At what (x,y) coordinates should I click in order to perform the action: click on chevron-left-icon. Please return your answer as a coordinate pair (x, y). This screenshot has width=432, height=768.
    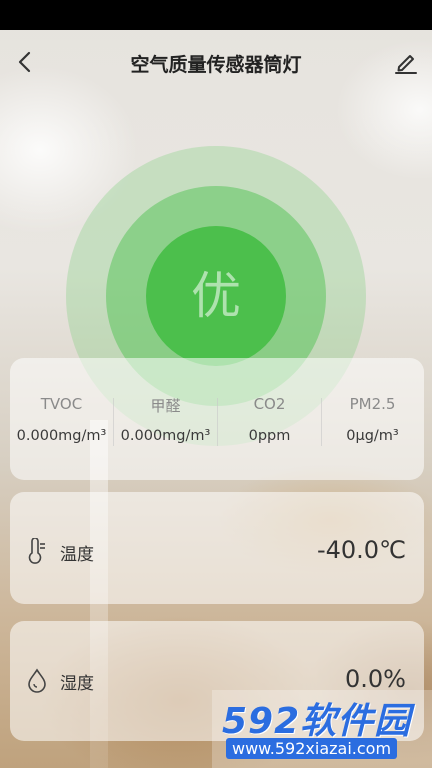
    Looking at the image, I should click on (24, 62).